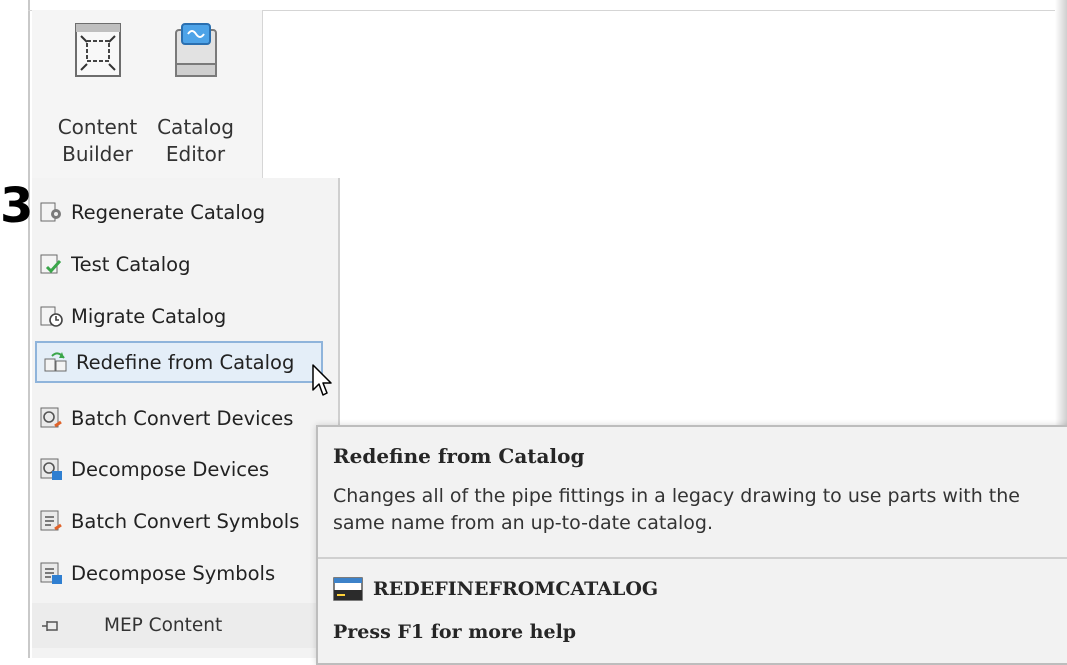 This screenshot has width=1067, height=665. I want to click on content-builder-label-1: Content, so click(97, 127).